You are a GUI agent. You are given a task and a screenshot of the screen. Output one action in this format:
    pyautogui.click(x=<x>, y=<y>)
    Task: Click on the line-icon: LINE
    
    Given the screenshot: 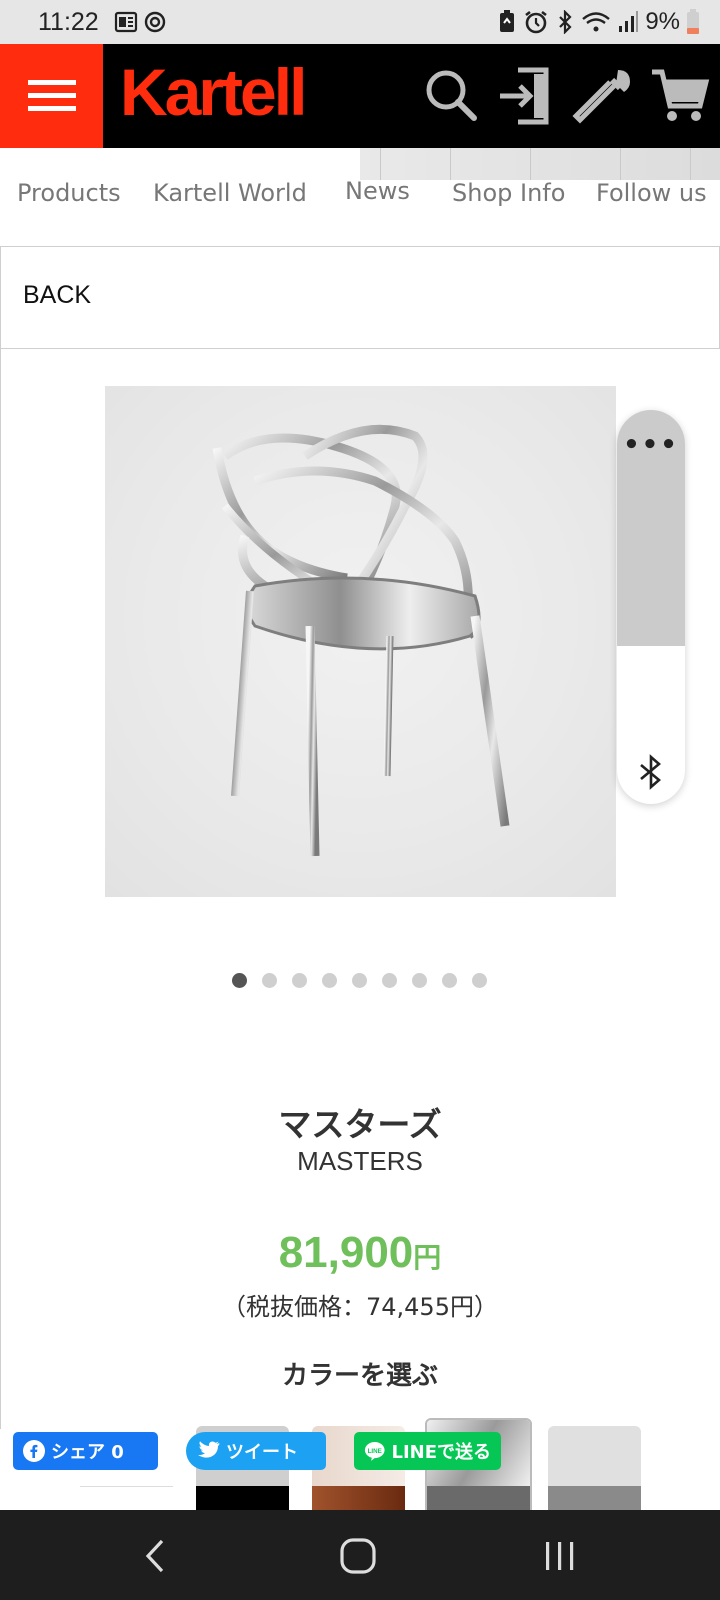 What is the action you would take?
    pyautogui.click(x=374, y=1451)
    